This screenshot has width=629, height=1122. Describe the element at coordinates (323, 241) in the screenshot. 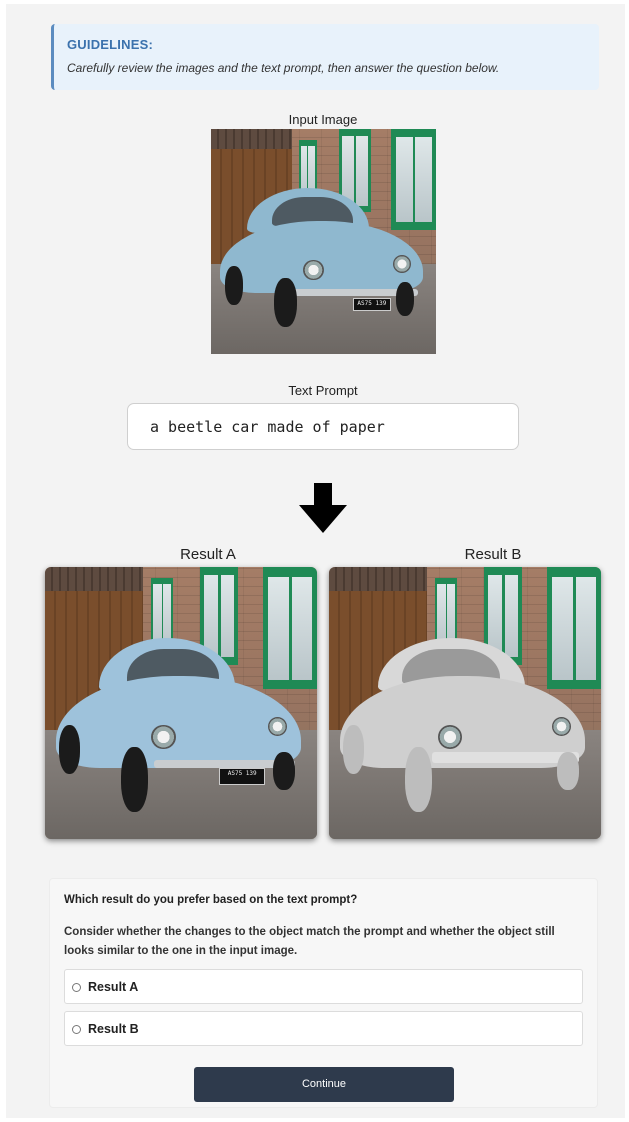

I see `input-image: AS75 139` at that location.